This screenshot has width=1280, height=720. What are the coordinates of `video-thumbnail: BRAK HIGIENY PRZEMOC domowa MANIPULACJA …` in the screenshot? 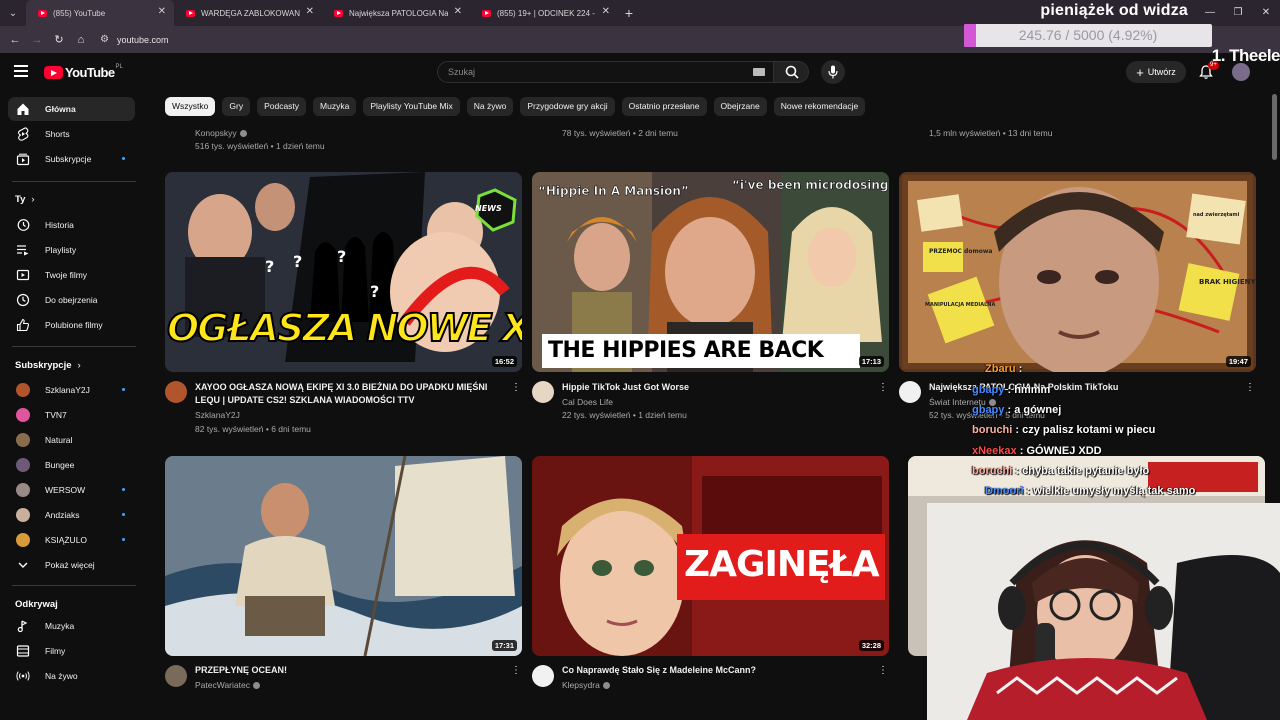 It's located at (1077, 272).